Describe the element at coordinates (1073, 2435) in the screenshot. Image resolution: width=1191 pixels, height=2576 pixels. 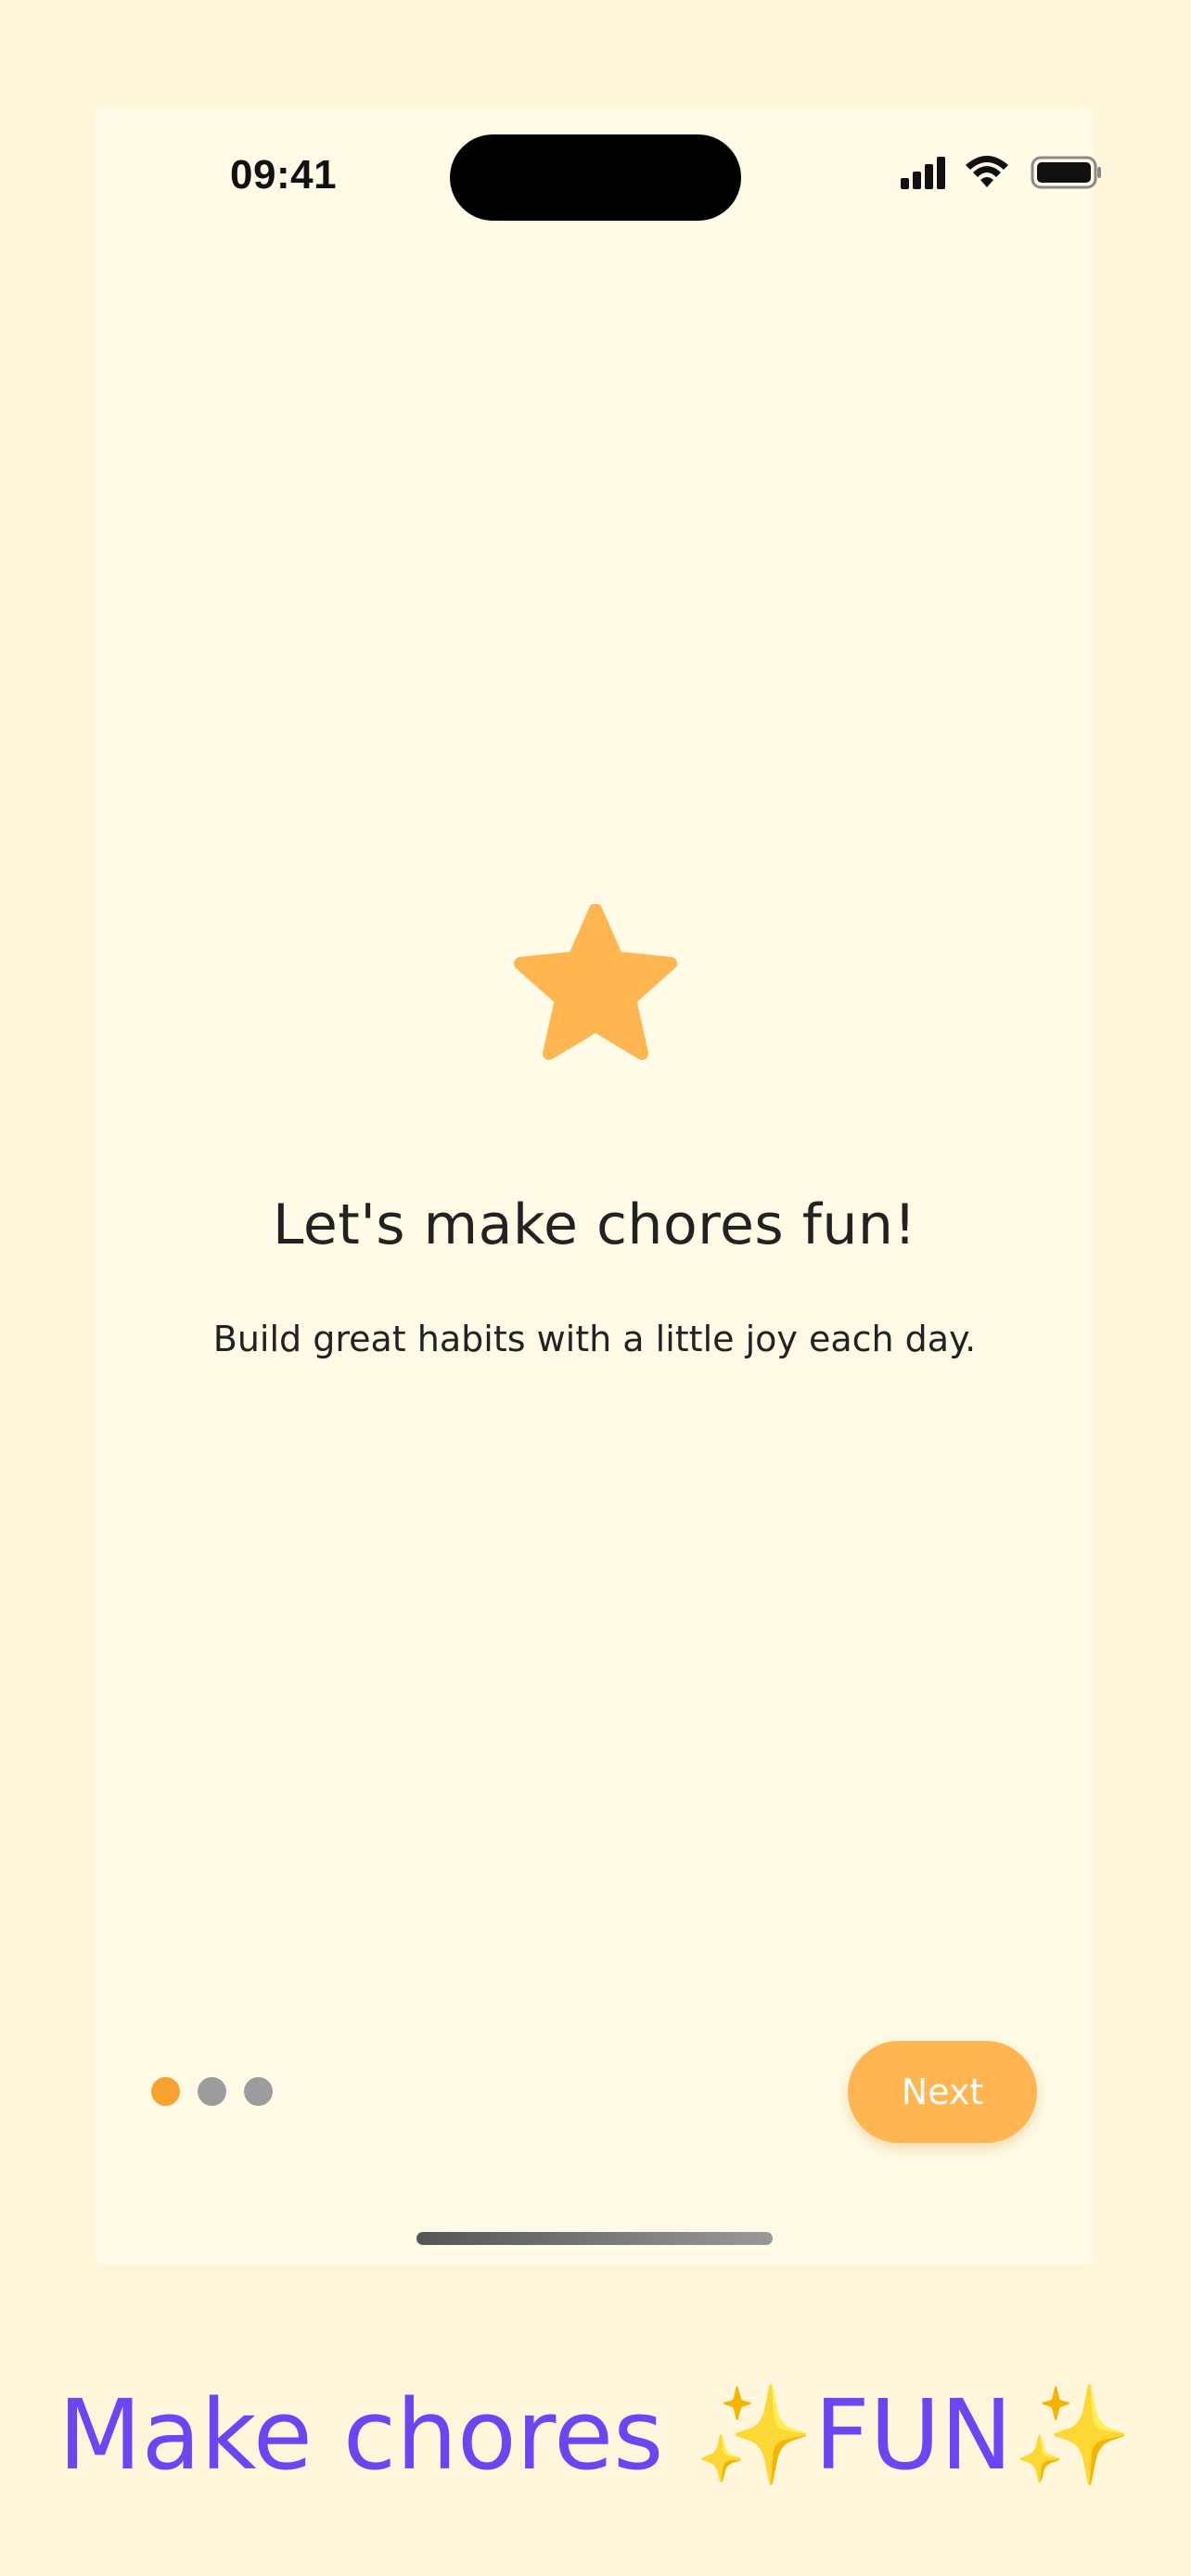
I see `sparkle-right-icon: ✨` at that location.